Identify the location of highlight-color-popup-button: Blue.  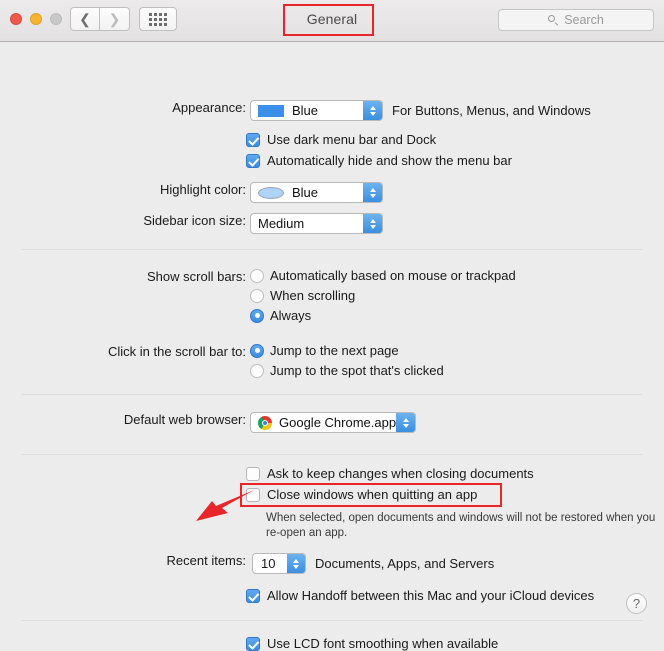
(316, 192).